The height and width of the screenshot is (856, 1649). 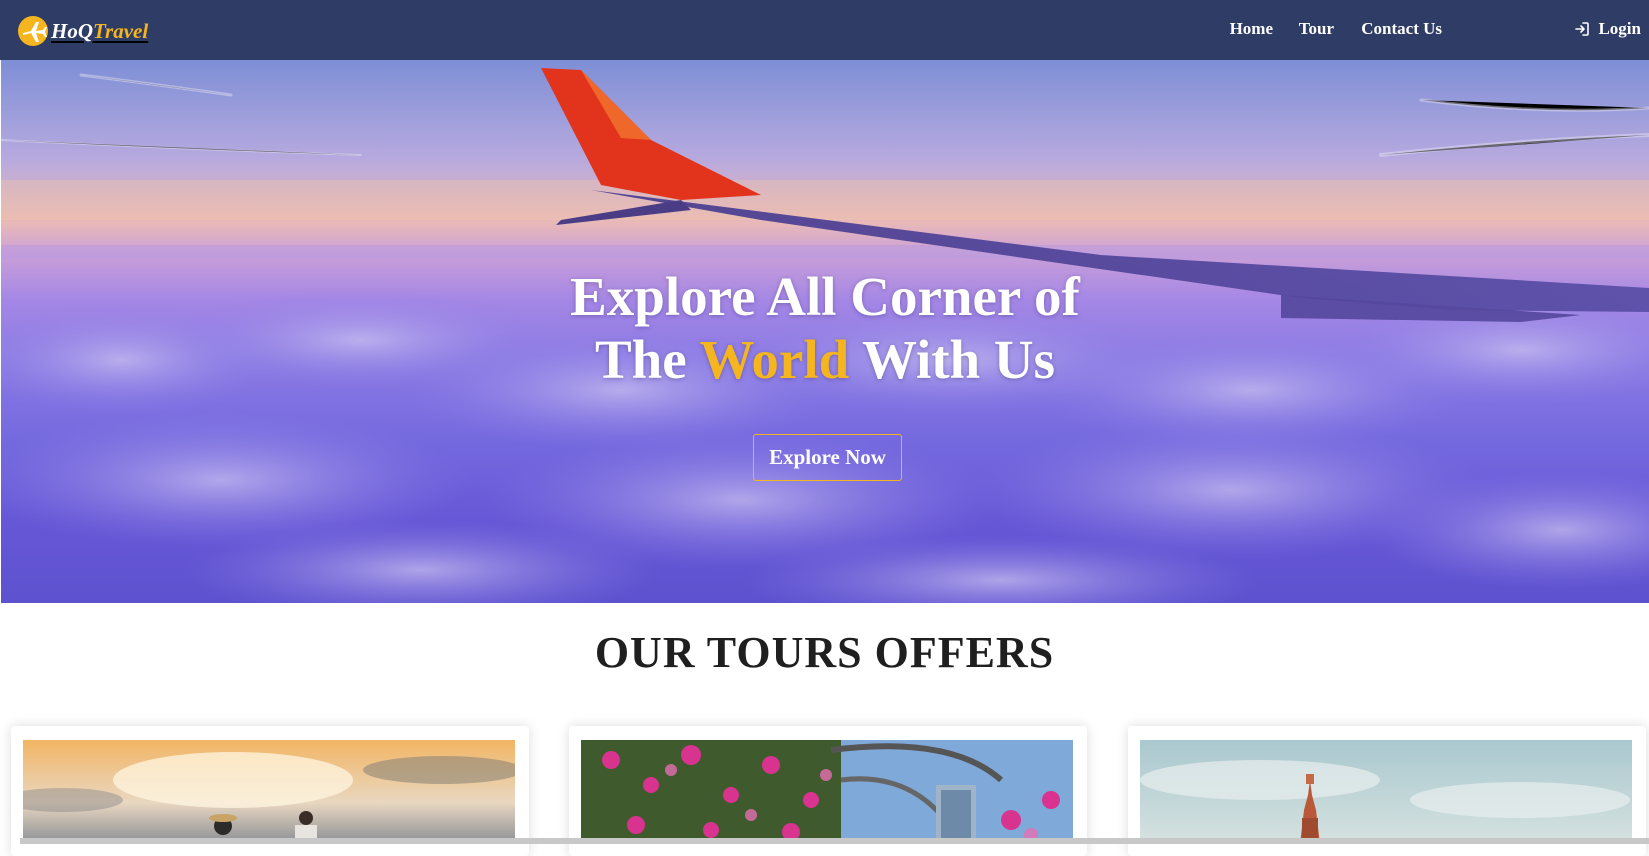 I want to click on brand-name: HoQTravel, so click(x=99, y=31).